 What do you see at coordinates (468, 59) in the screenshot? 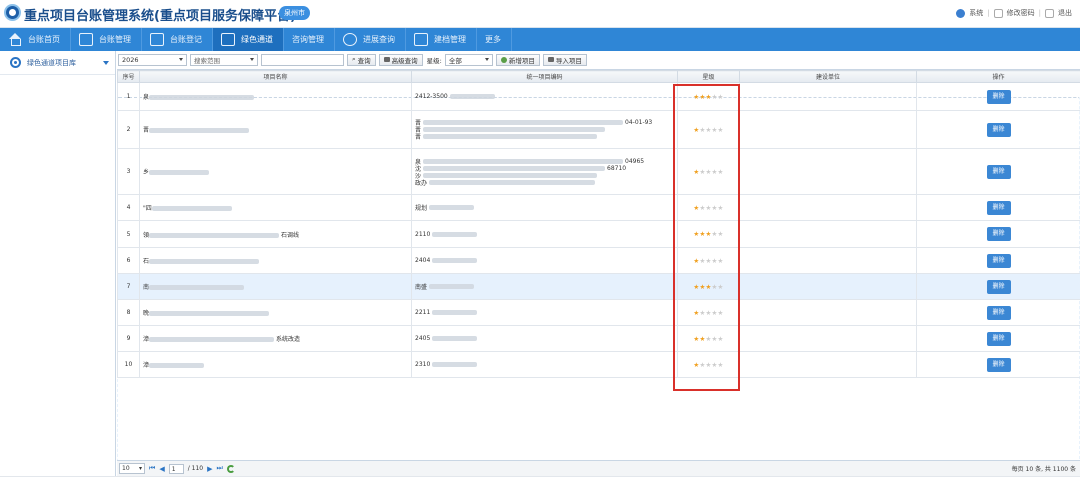
I see `star-filter-select: 全部` at bounding box center [468, 59].